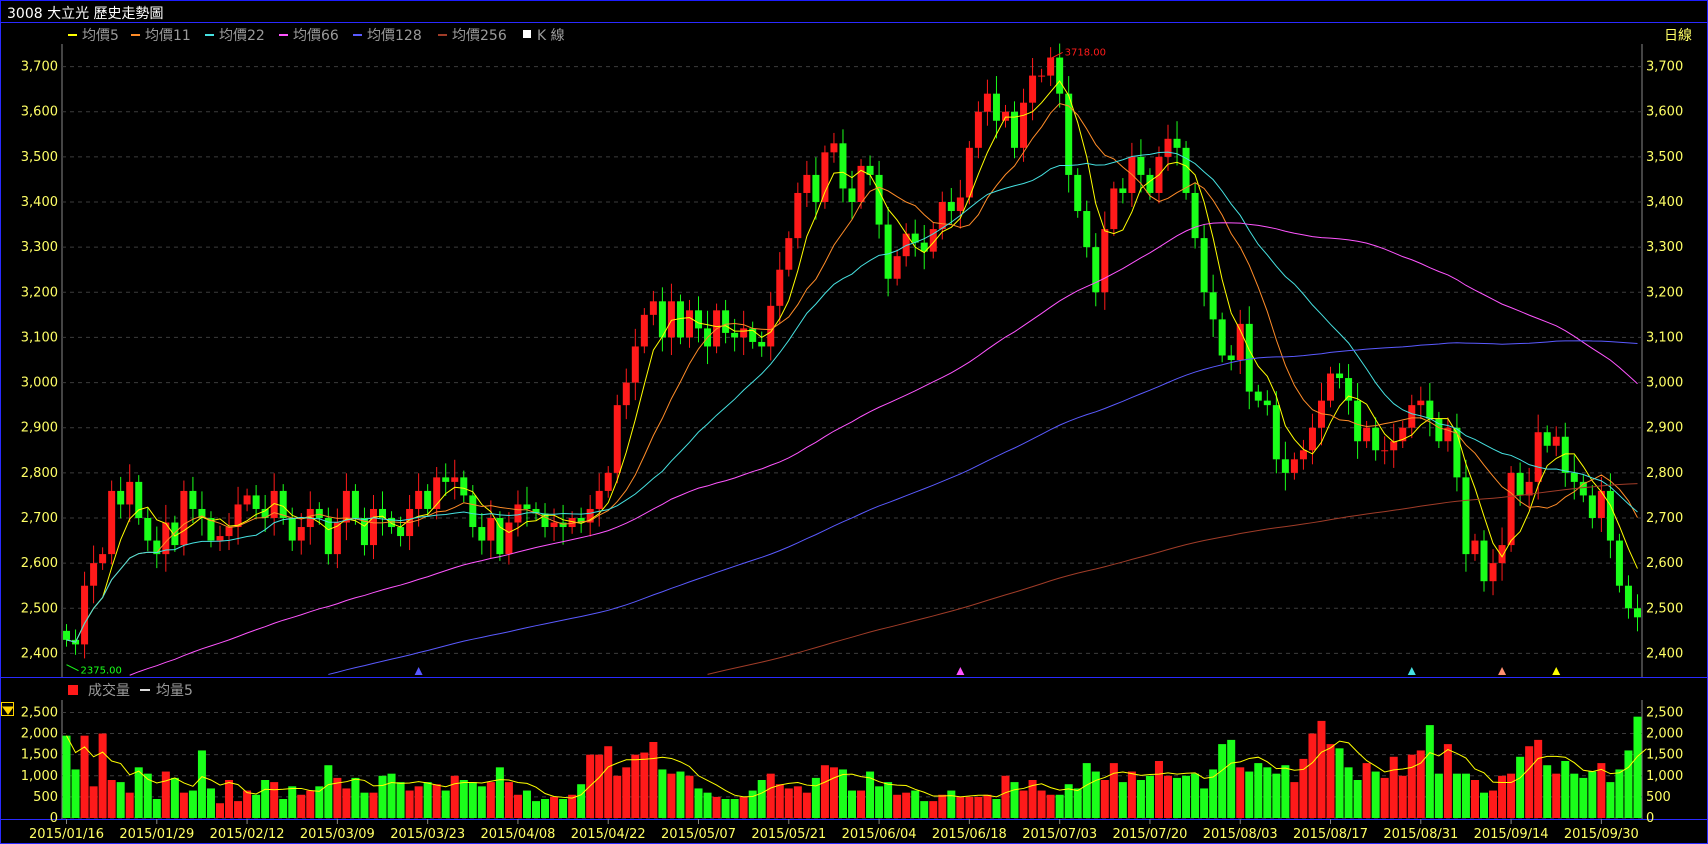 The image size is (1708, 844). What do you see at coordinates (1658, 797) in the screenshot?
I see `volume-tick-label-right: 500` at bounding box center [1658, 797].